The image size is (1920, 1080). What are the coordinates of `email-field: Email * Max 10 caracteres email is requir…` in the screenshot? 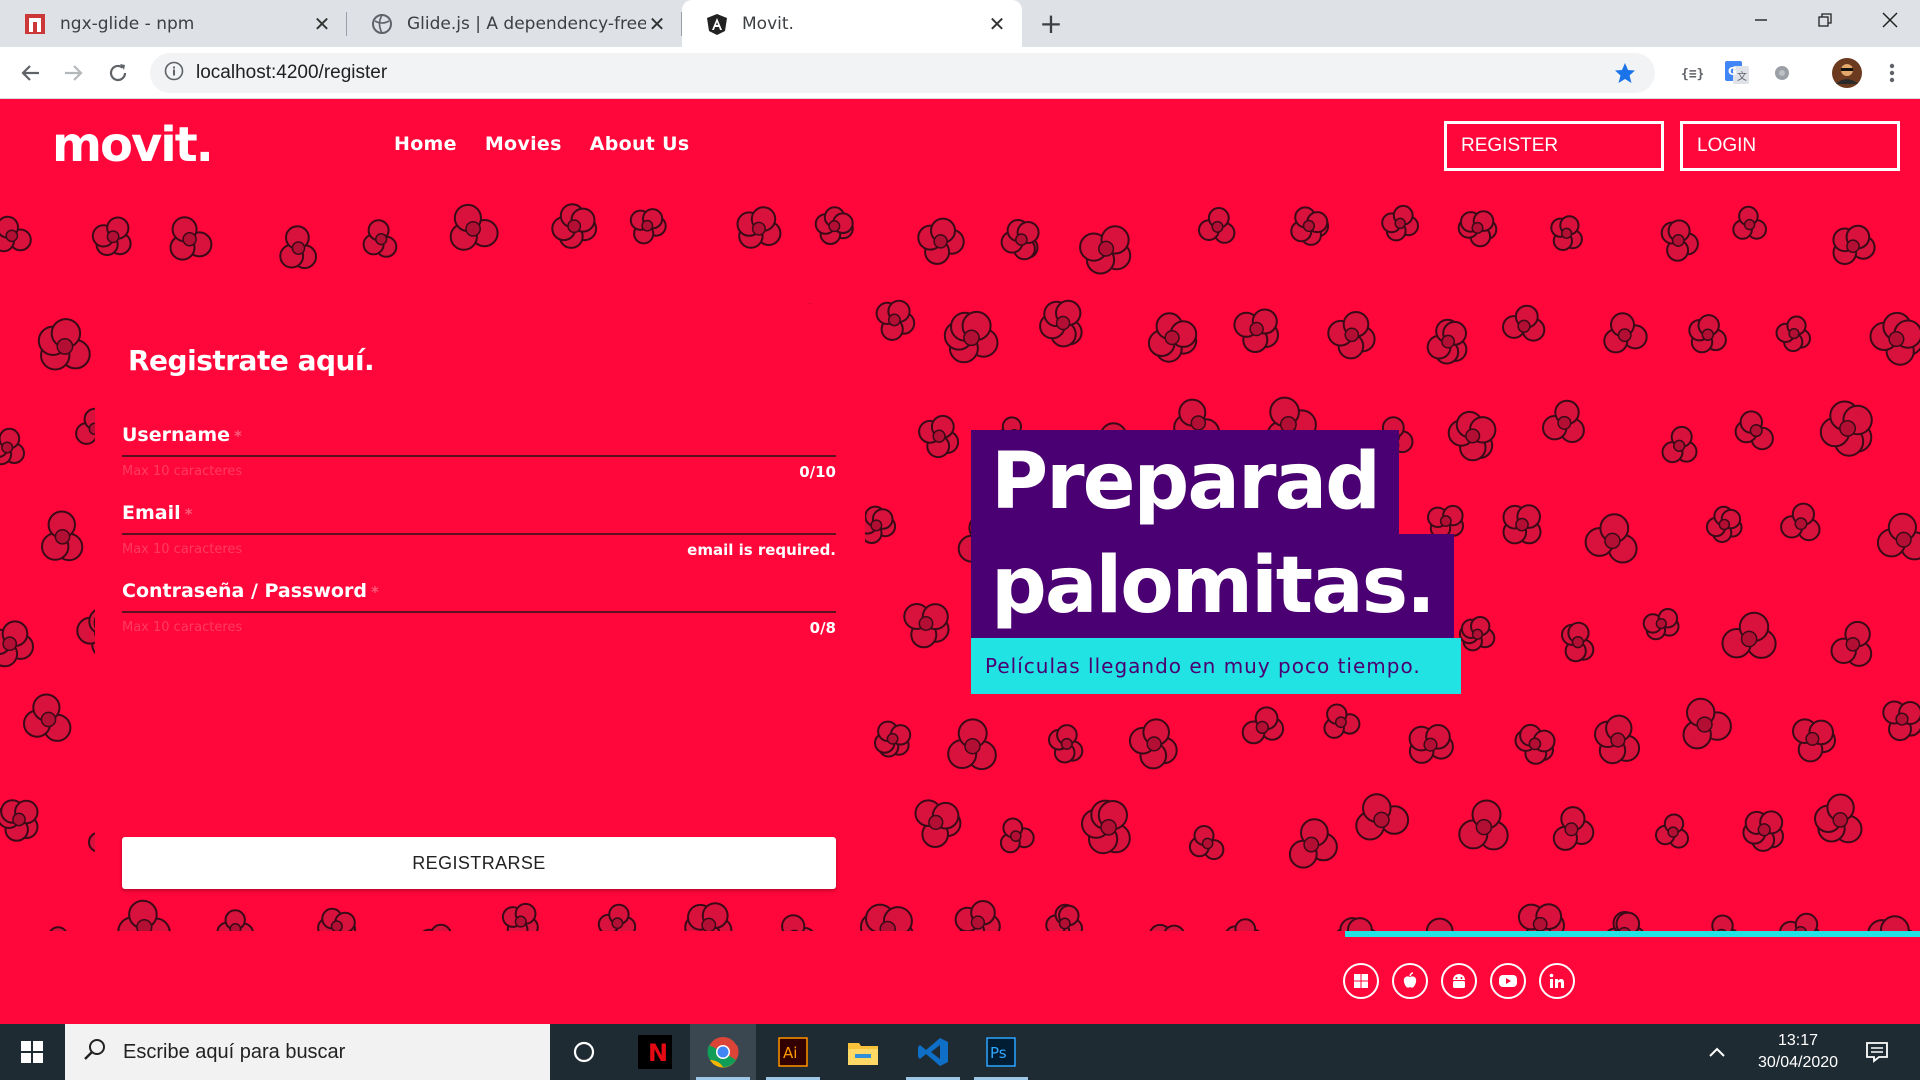 It's located at (479, 530).